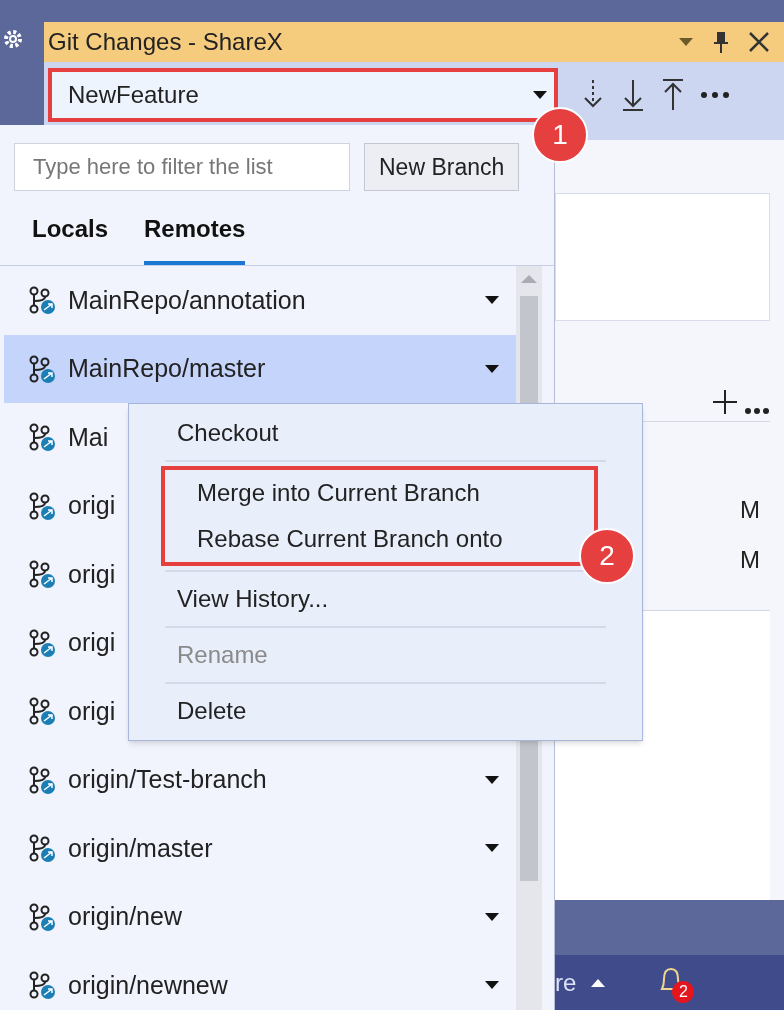  Describe the element at coordinates (683, 991) in the screenshot. I see `notification-count: 2` at that location.